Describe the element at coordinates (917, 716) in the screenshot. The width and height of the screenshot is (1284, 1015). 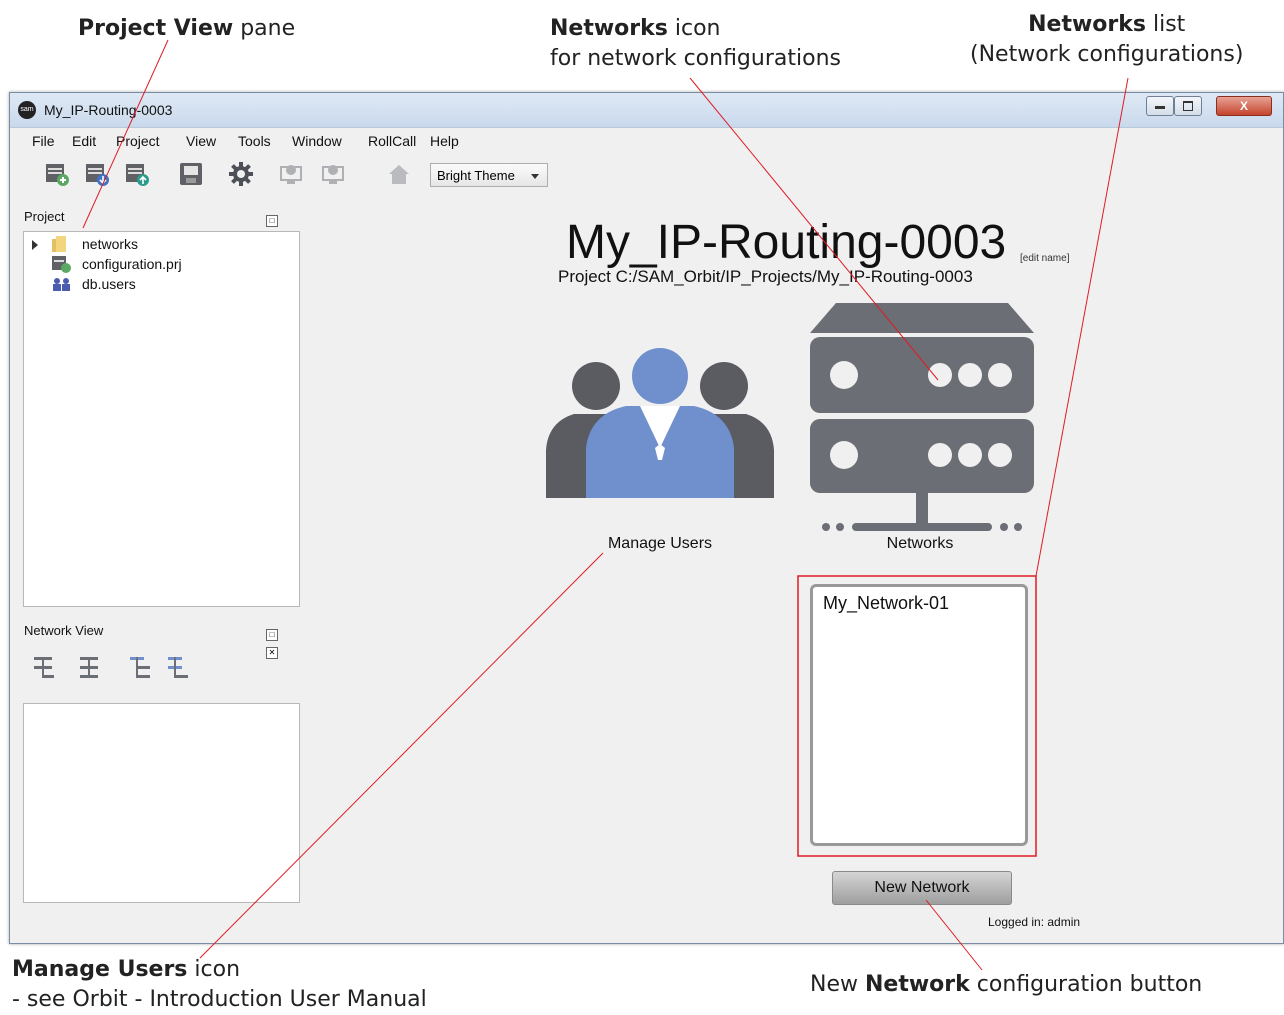
I see `networks-list-highlight-box` at that location.